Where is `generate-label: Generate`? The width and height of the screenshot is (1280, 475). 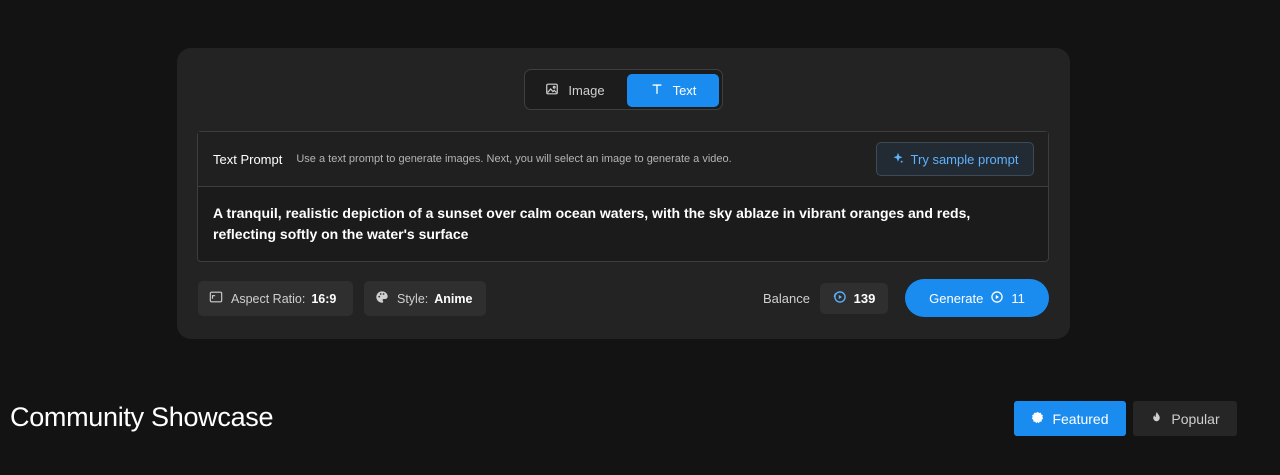 generate-label: Generate is located at coordinates (956, 298).